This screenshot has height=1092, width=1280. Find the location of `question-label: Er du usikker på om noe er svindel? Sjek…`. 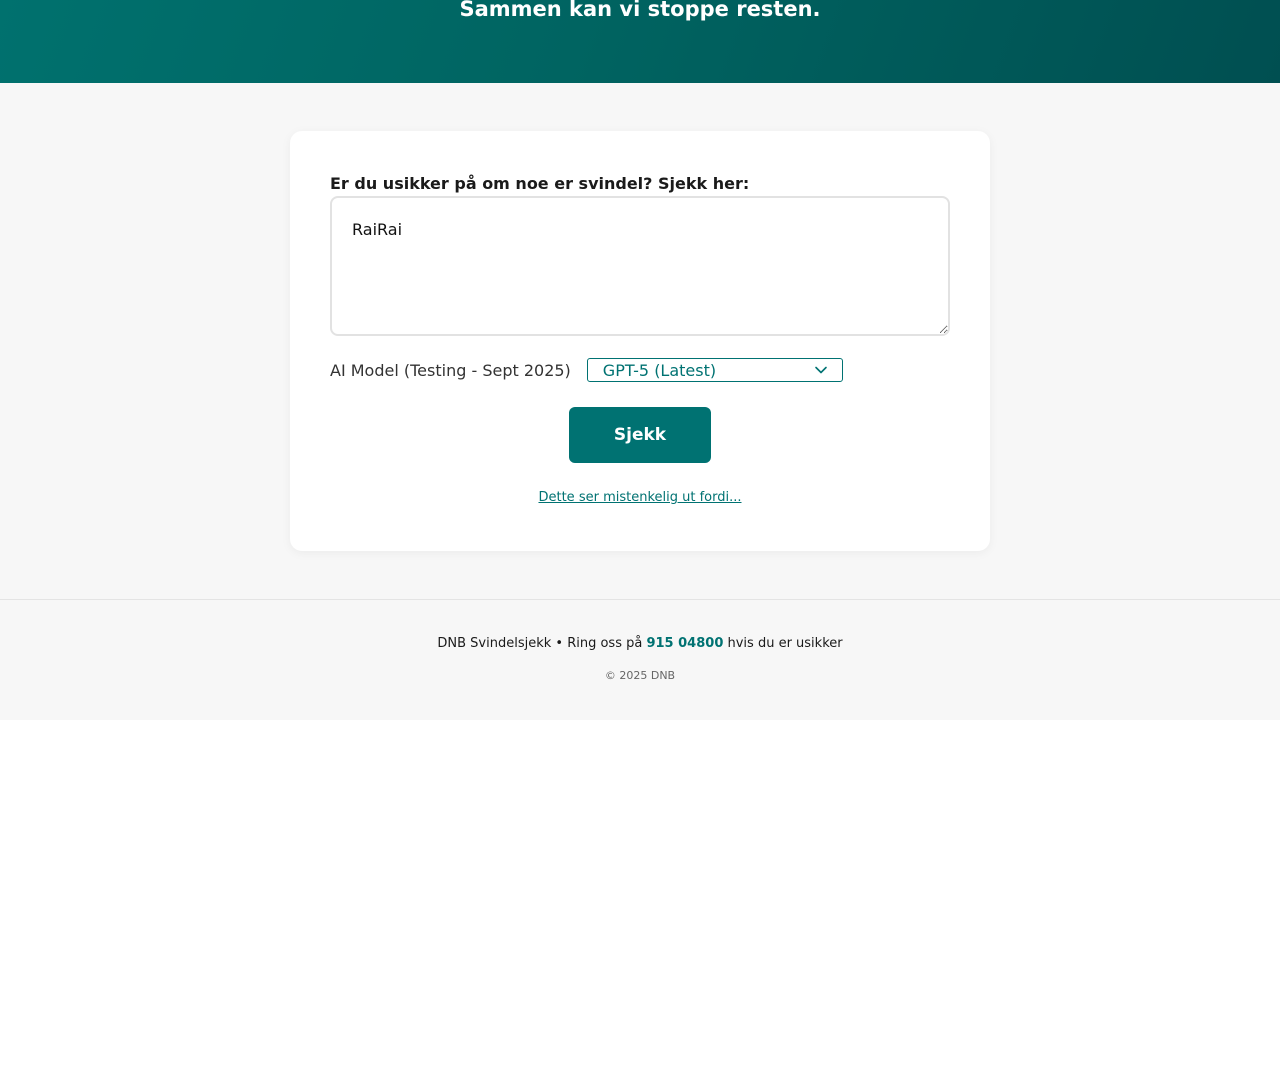

question-label: Er du usikker på om noe er svindel? Sjek… is located at coordinates (540, 183).